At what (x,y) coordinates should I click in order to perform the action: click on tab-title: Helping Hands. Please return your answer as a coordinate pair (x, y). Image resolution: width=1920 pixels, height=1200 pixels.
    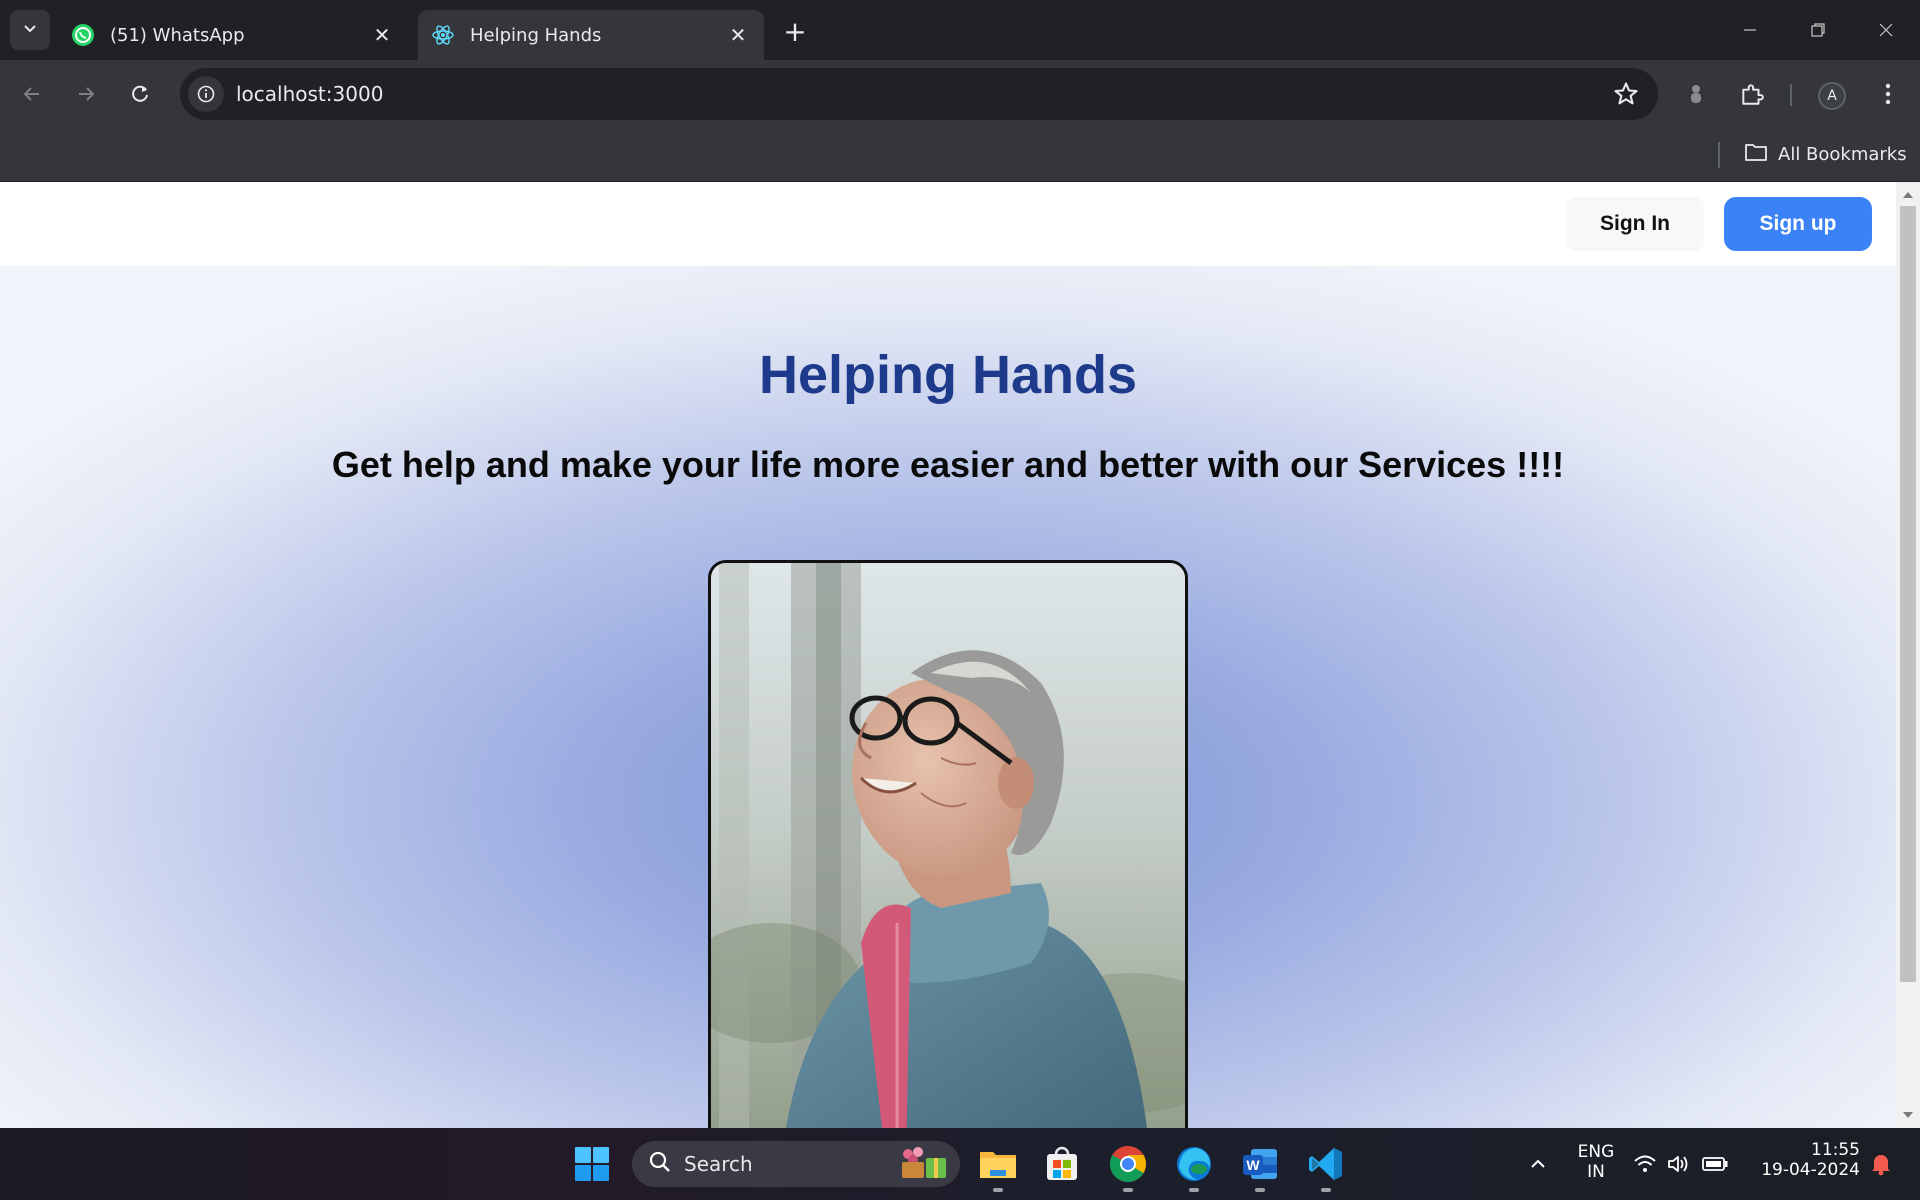
    Looking at the image, I should click on (536, 35).